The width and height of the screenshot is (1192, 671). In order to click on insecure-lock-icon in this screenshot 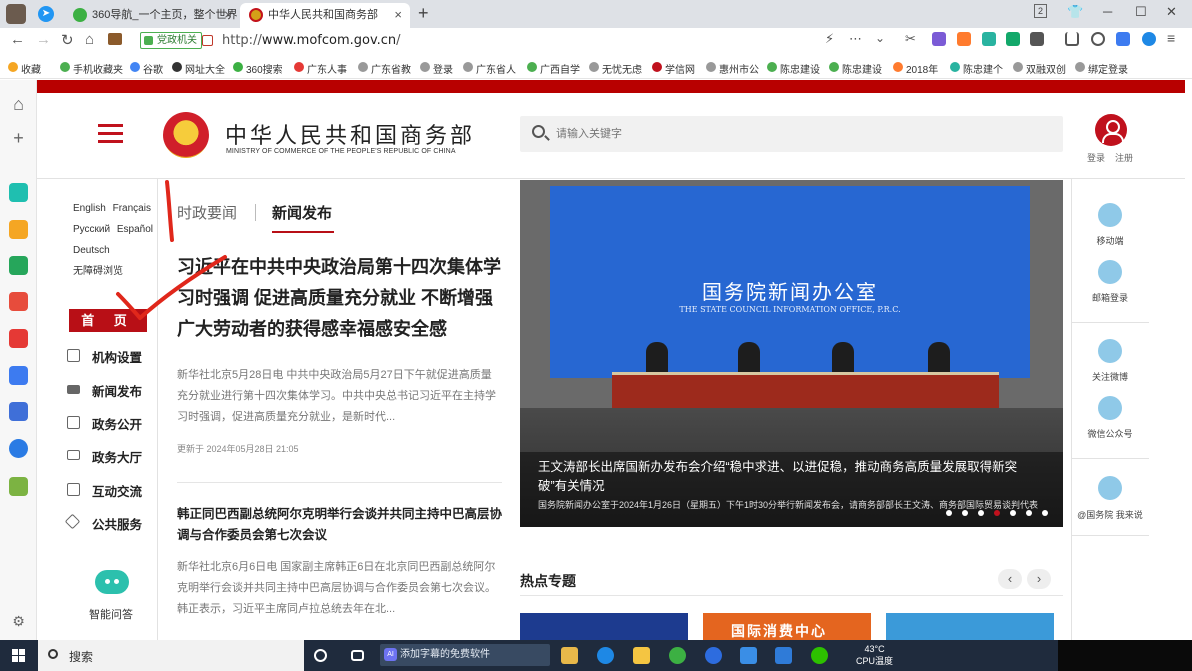, I will do `click(207, 40)`.